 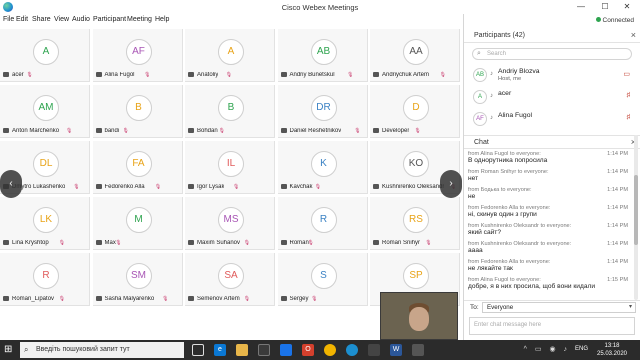 I want to click on taskbar-clock: 13:18 25.03.2020, so click(x=612, y=350).